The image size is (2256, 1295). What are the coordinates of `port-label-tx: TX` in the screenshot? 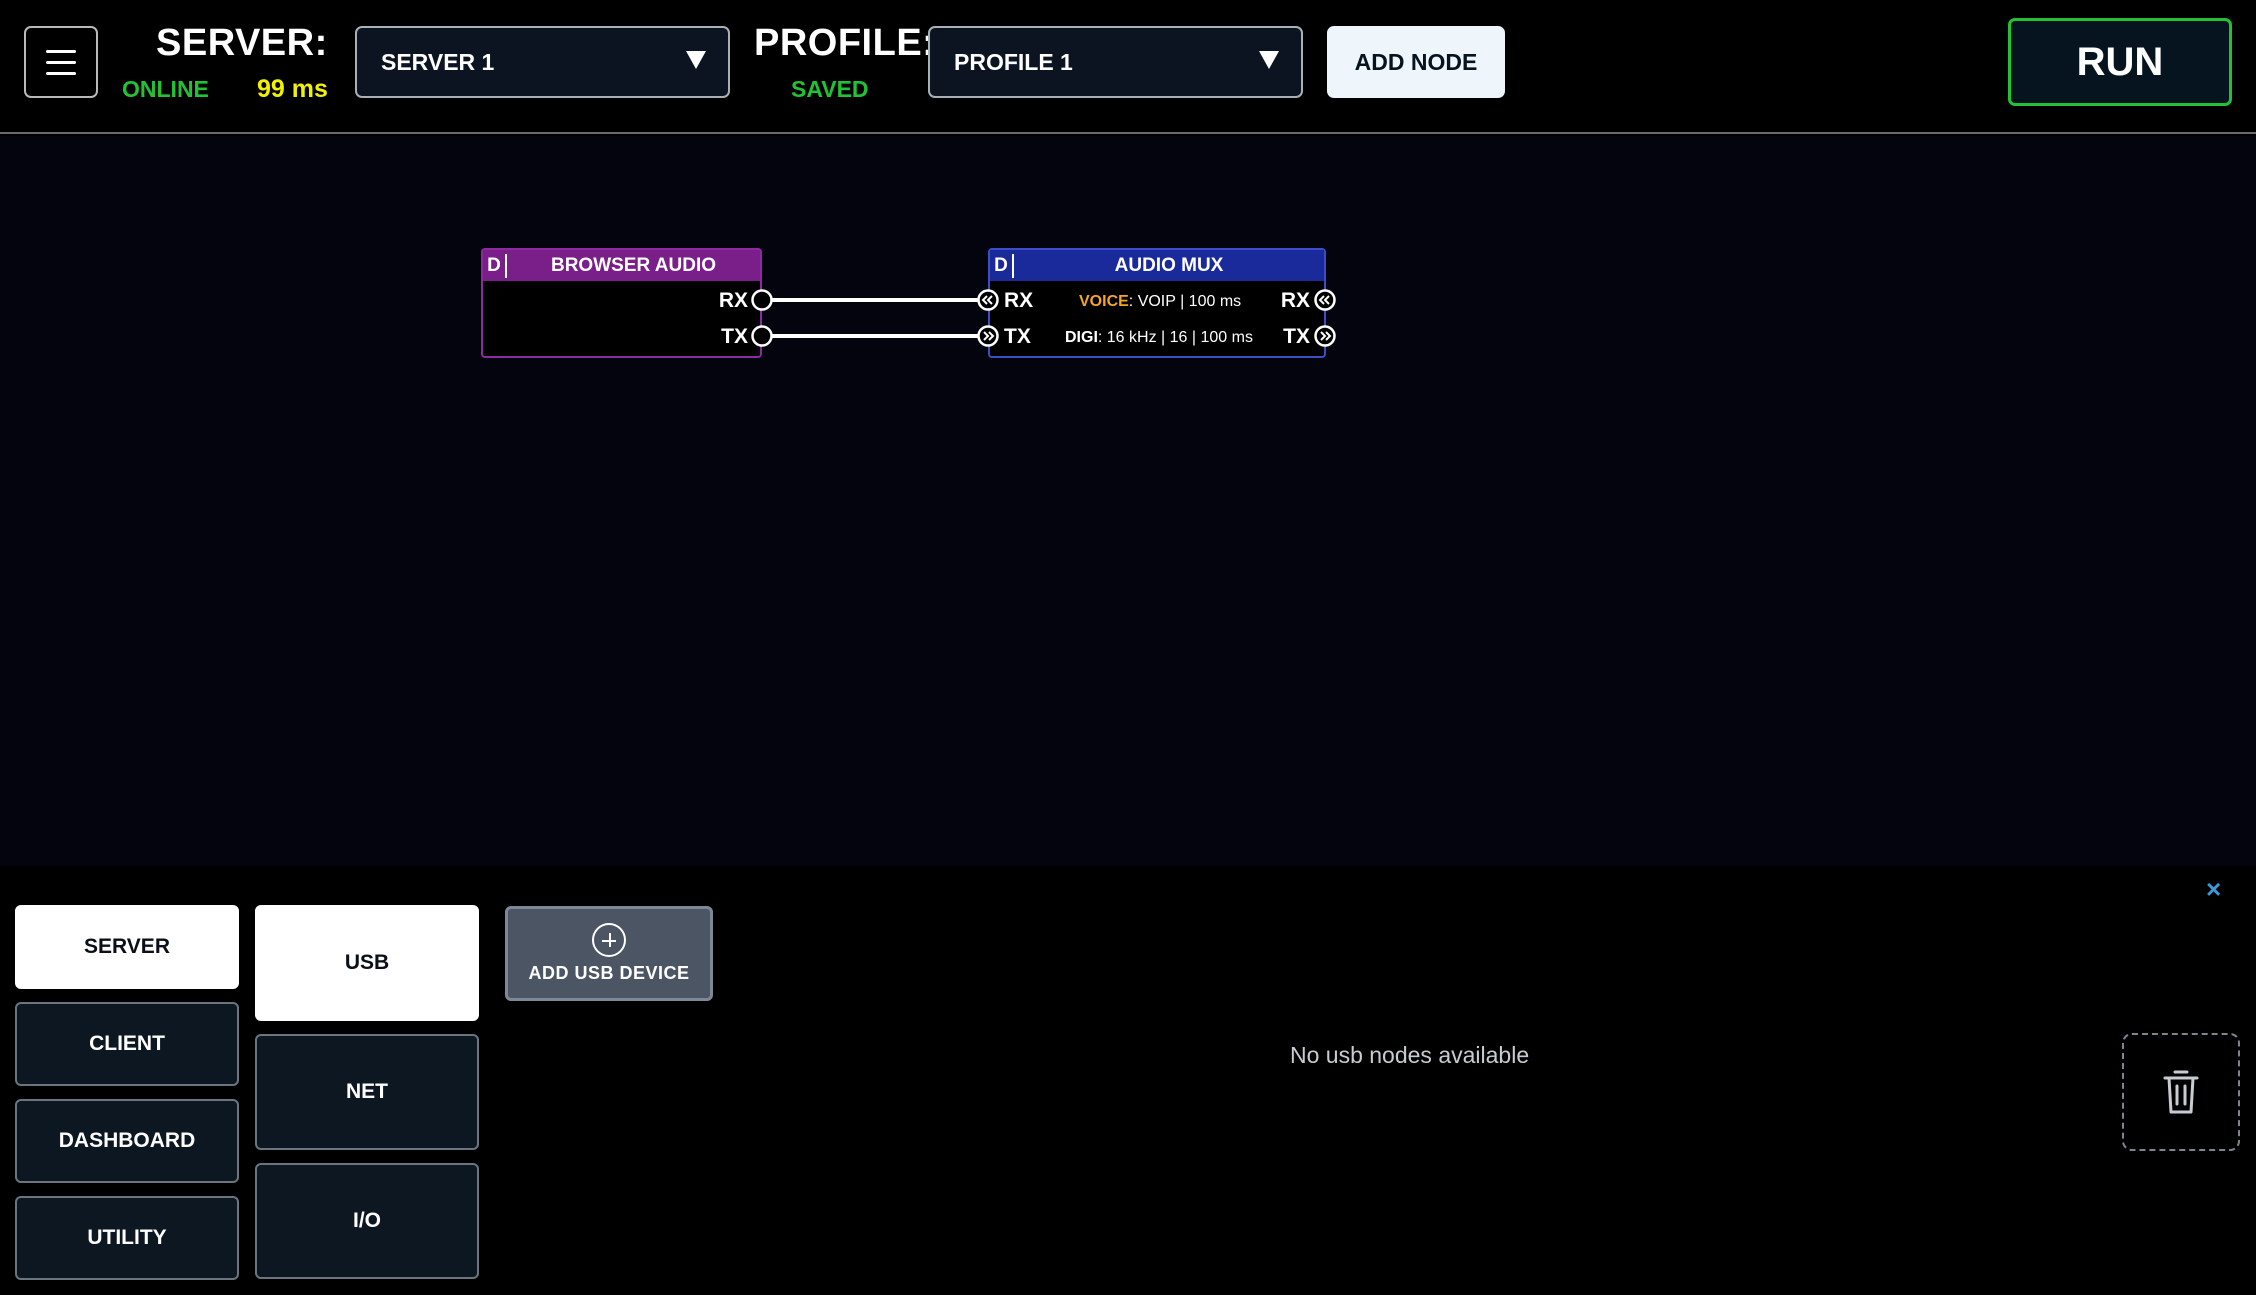 It's located at (734, 336).